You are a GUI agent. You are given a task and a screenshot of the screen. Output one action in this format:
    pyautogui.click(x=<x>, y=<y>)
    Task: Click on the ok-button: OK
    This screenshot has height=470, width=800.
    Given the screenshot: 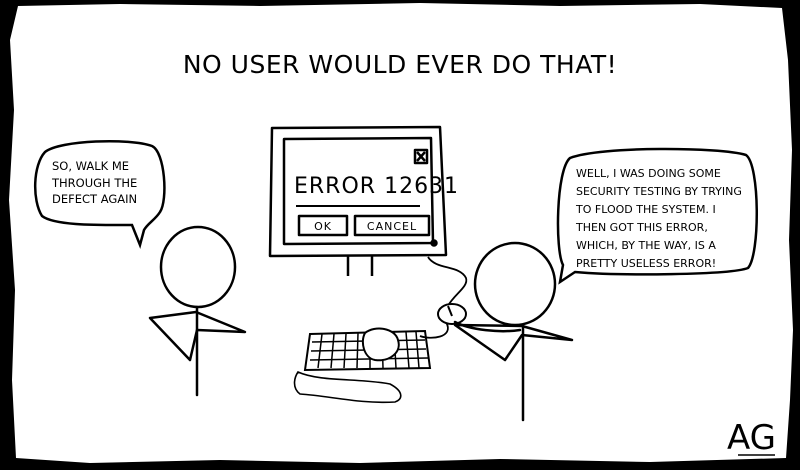 What is the action you would take?
    pyautogui.click(x=323, y=226)
    